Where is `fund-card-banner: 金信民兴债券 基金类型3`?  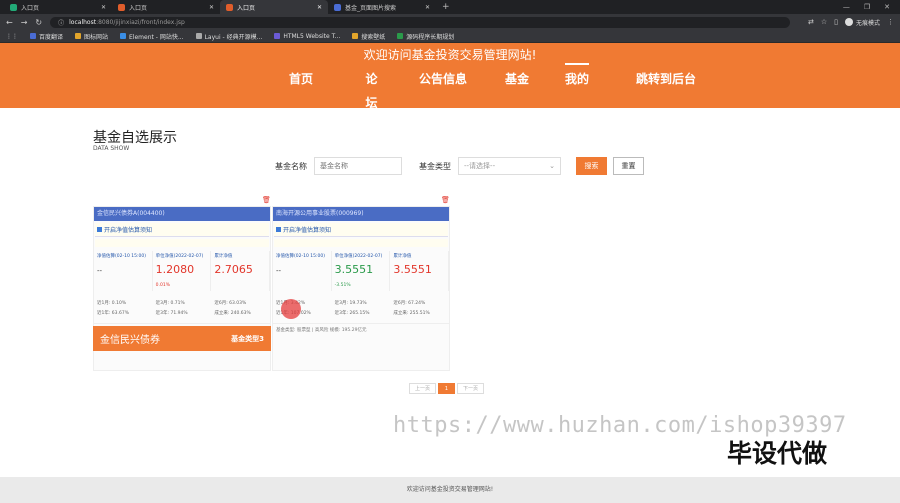
fund-card-banner: 金信民兴债券 基金类型3 is located at coordinates (182, 338).